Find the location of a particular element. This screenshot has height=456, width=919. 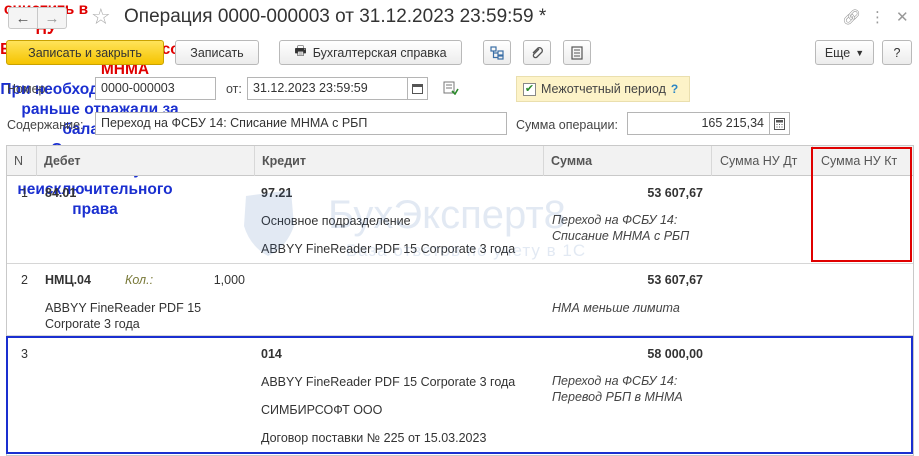

column-header-debit: Дебет is located at coordinates (146, 161).